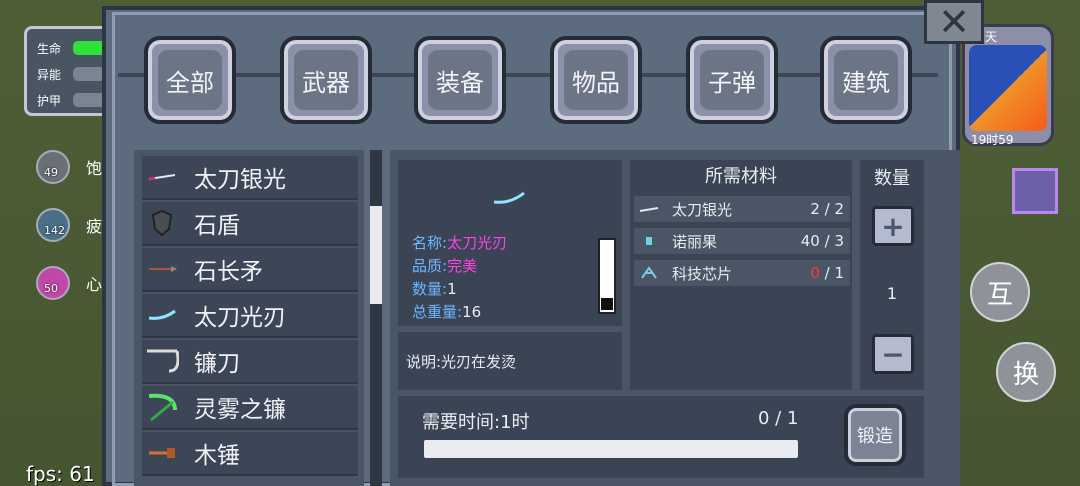 This screenshot has height=486, width=1080. I want to click on attr-key: 数量:, so click(430, 289).